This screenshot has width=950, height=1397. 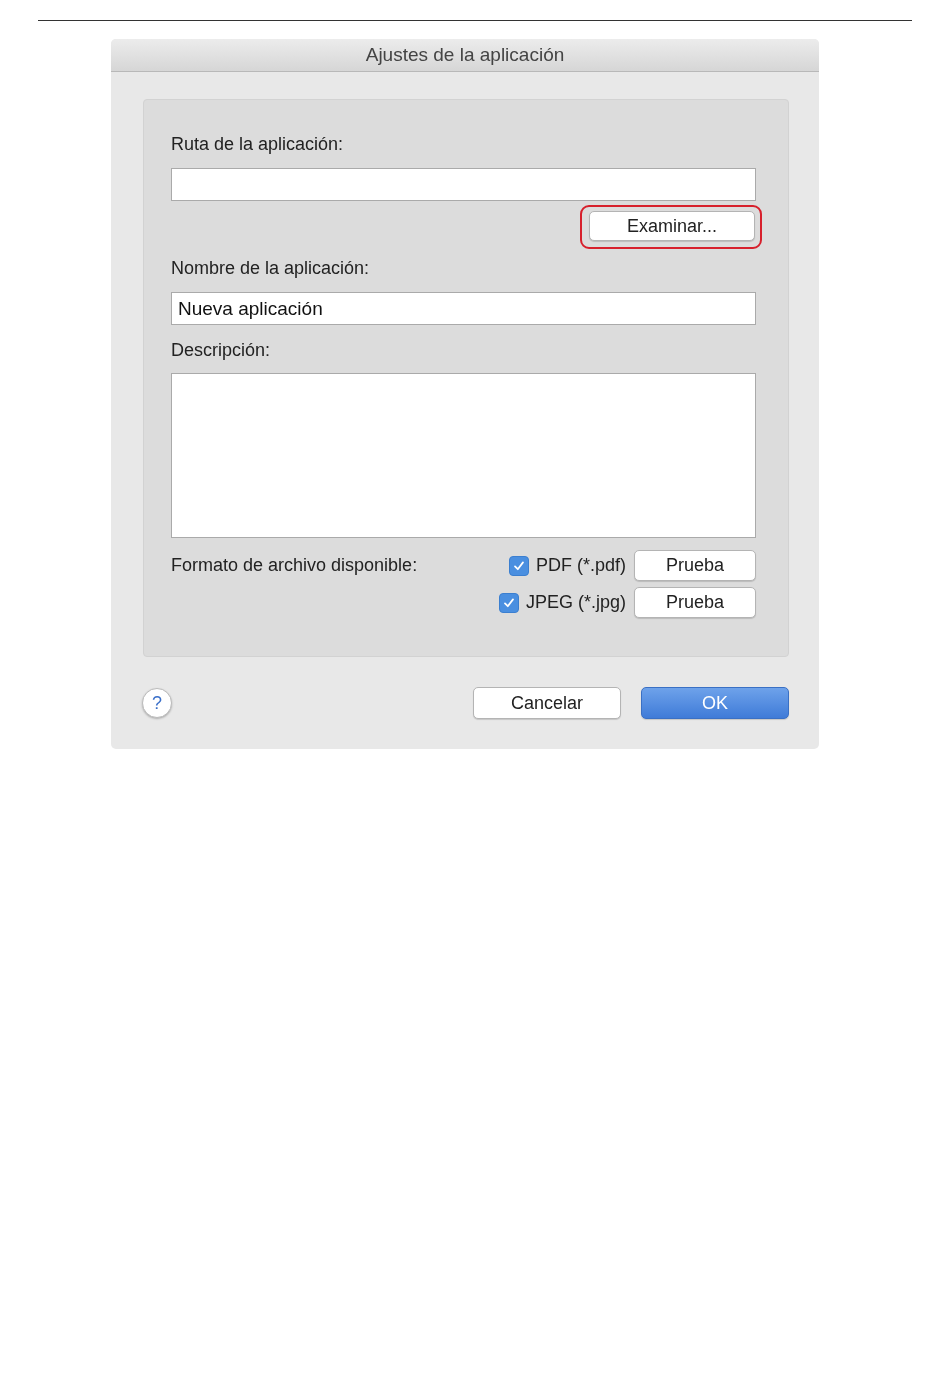 I want to click on checkbox-label: PDF (*.pdf), so click(x=580, y=565).